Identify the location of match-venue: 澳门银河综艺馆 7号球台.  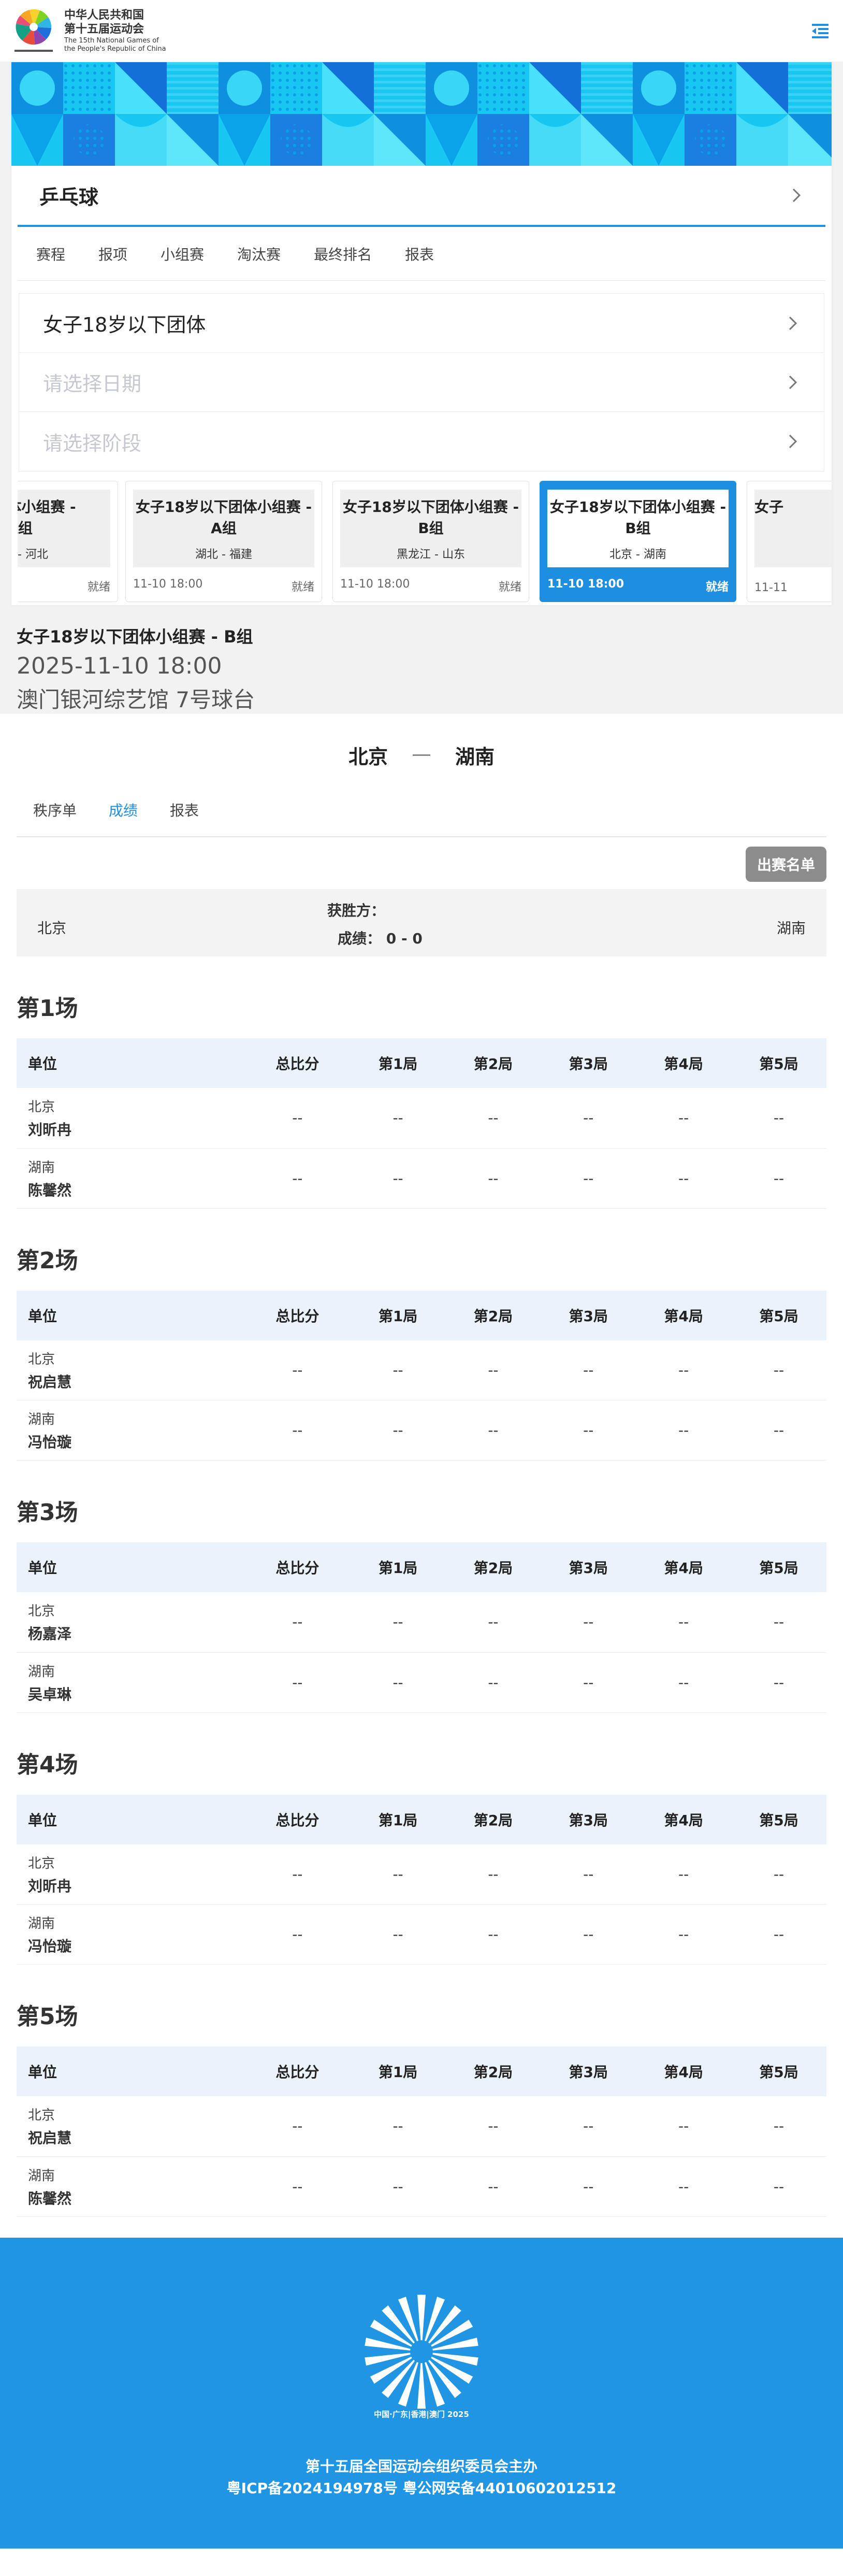
(136, 699).